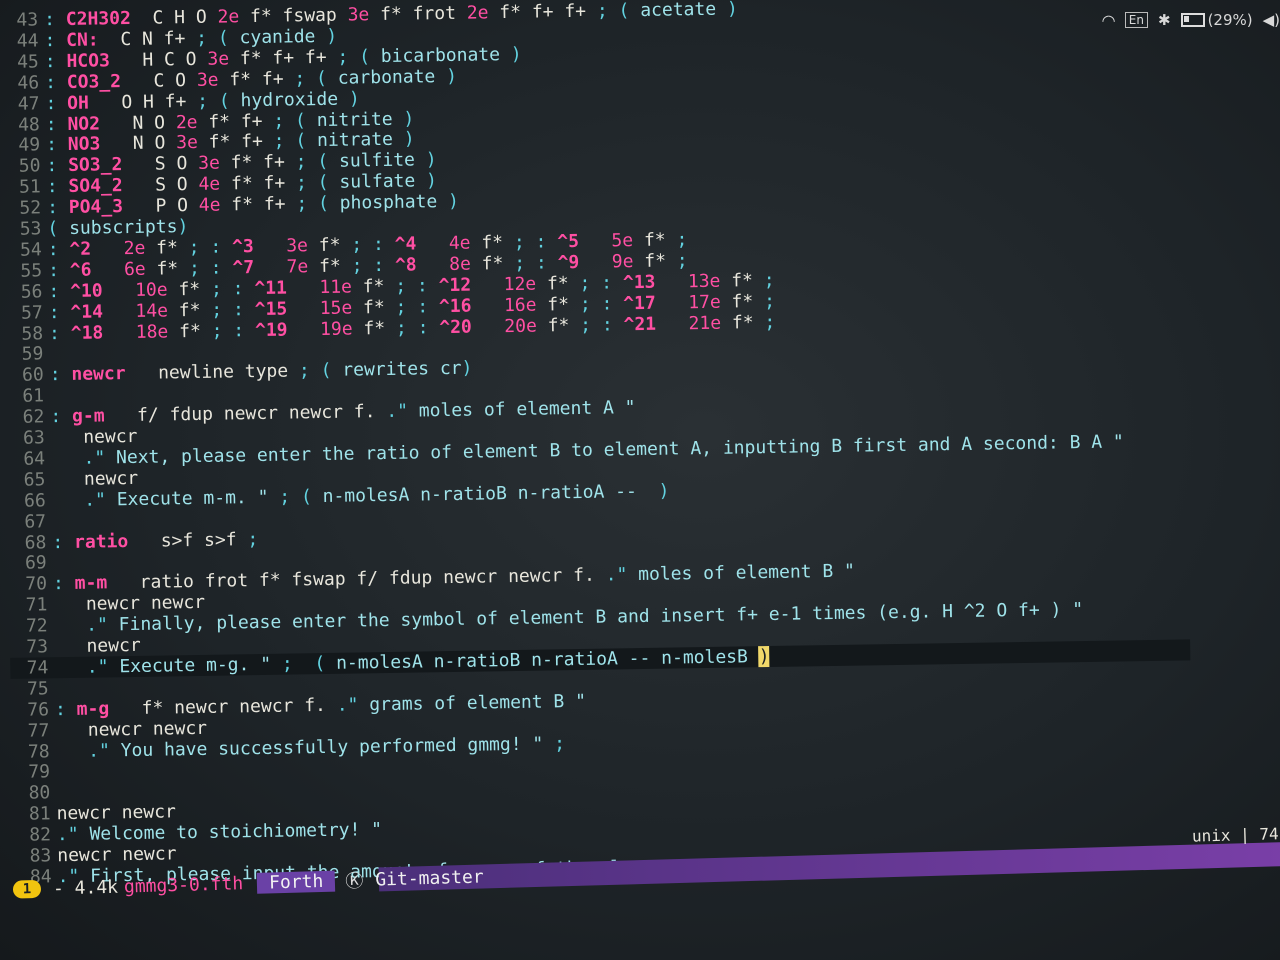 The width and height of the screenshot is (1280, 960). I want to click on code-token: moles of element B ", so click(741, 573).